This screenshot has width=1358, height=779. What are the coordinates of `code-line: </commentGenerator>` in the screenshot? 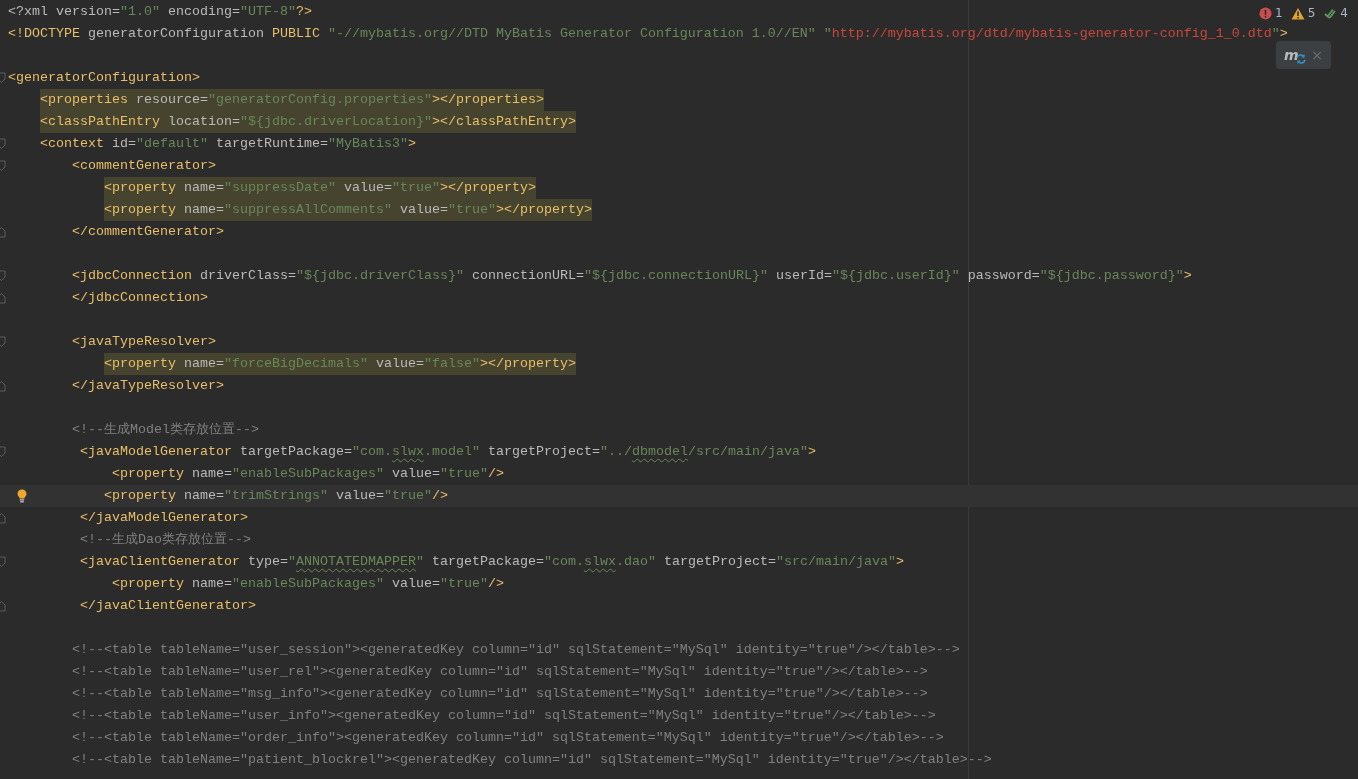 It's located at (148, 232).